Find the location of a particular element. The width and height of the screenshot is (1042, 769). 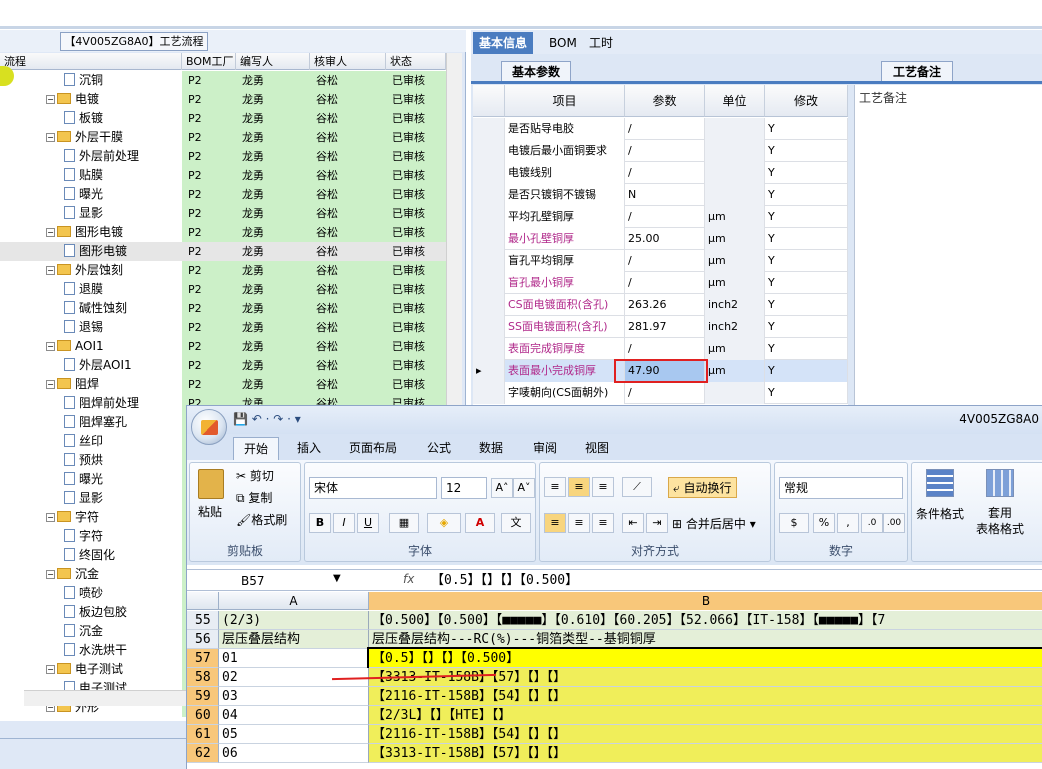

align-center-icon: ≡ is located at coordinates (579, 523).